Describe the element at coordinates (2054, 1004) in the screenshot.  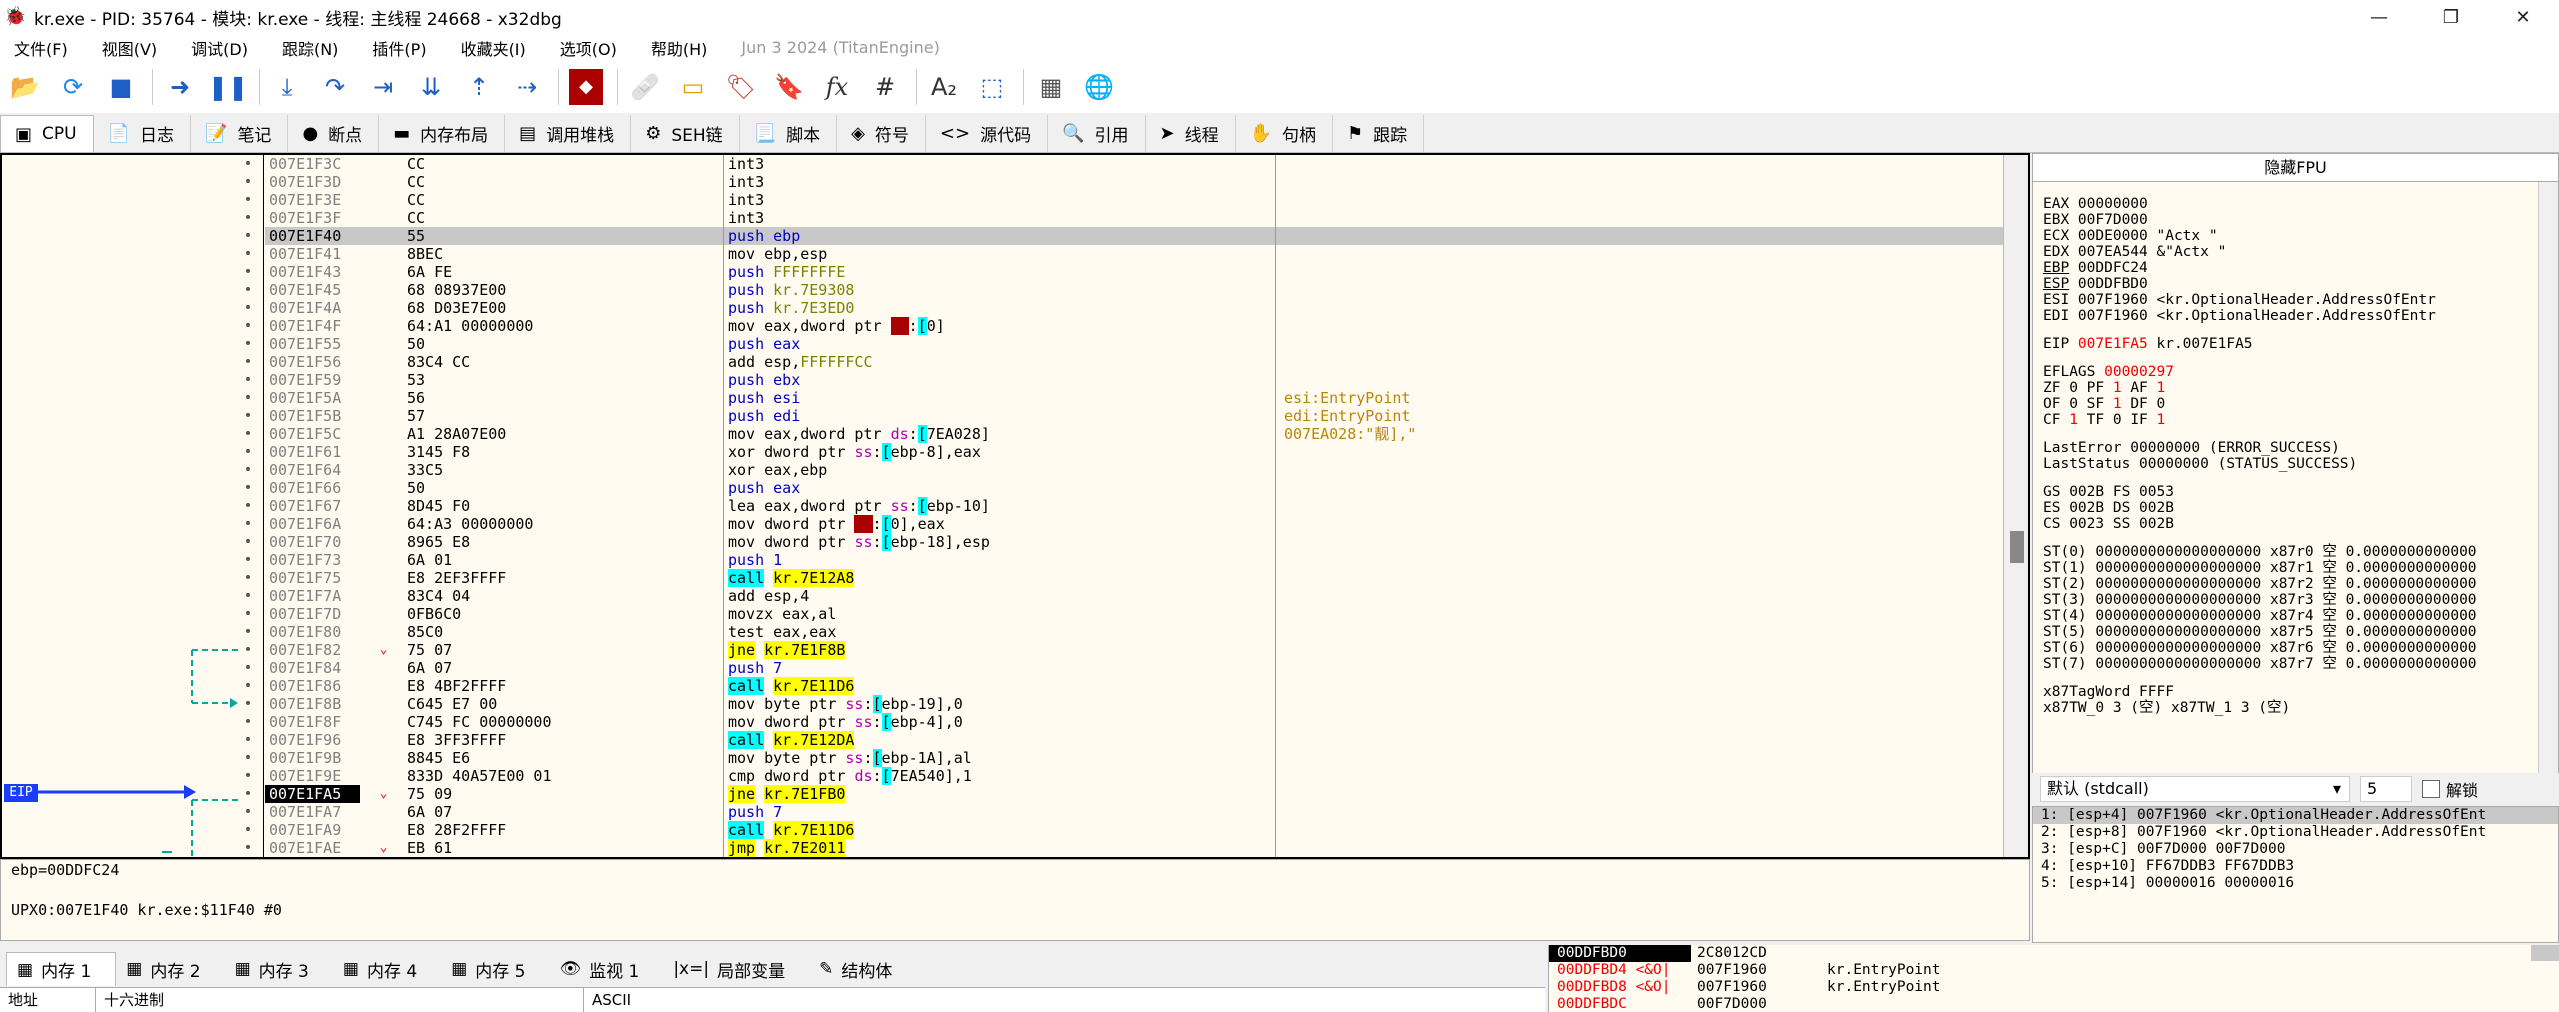
I see `stack-row: 00DDFBDC 00F7D000` at that location.